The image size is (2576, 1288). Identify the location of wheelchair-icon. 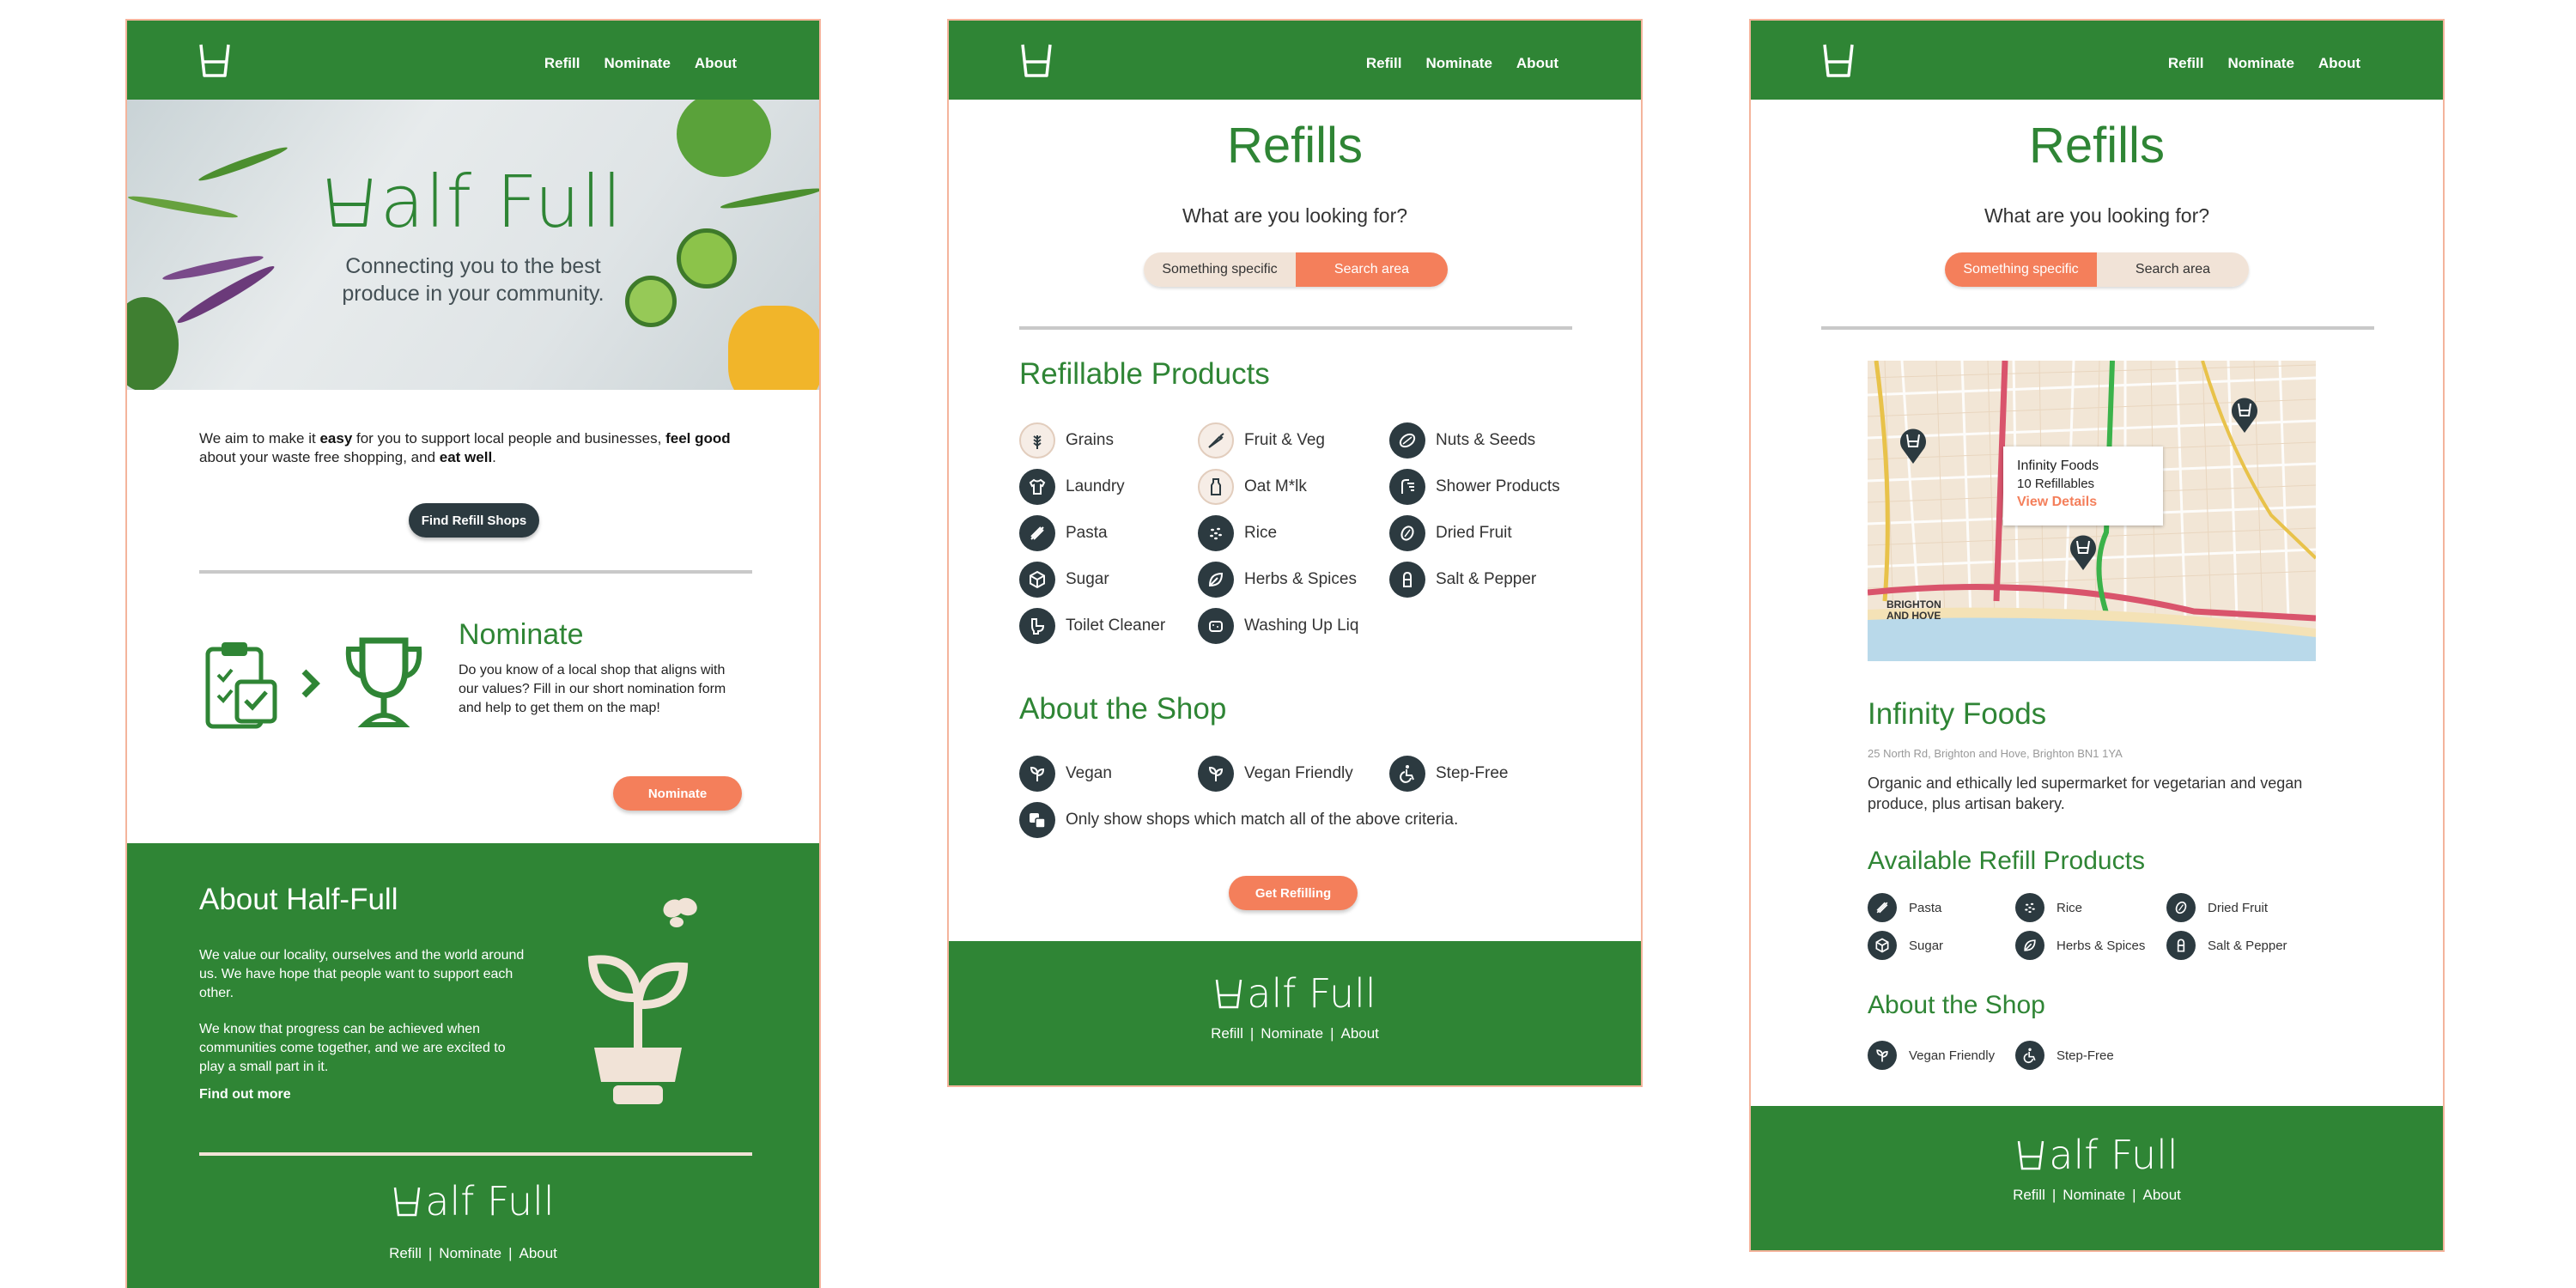
(2029, 1056).